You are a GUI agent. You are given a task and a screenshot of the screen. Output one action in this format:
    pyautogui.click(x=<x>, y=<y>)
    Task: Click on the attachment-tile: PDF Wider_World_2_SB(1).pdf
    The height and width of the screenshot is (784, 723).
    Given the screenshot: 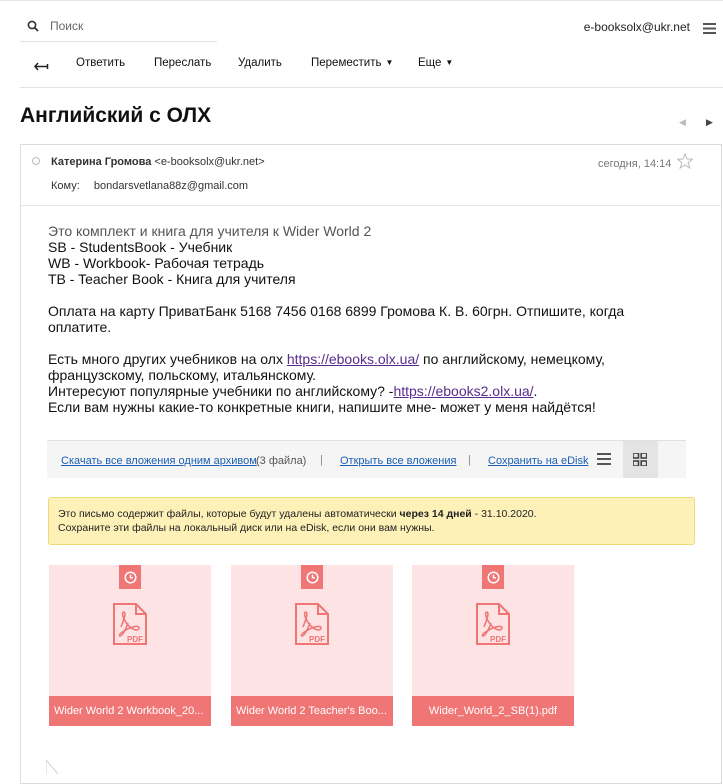 What is the action you would take?
    pyautogui.click(x=493, y=645)
    